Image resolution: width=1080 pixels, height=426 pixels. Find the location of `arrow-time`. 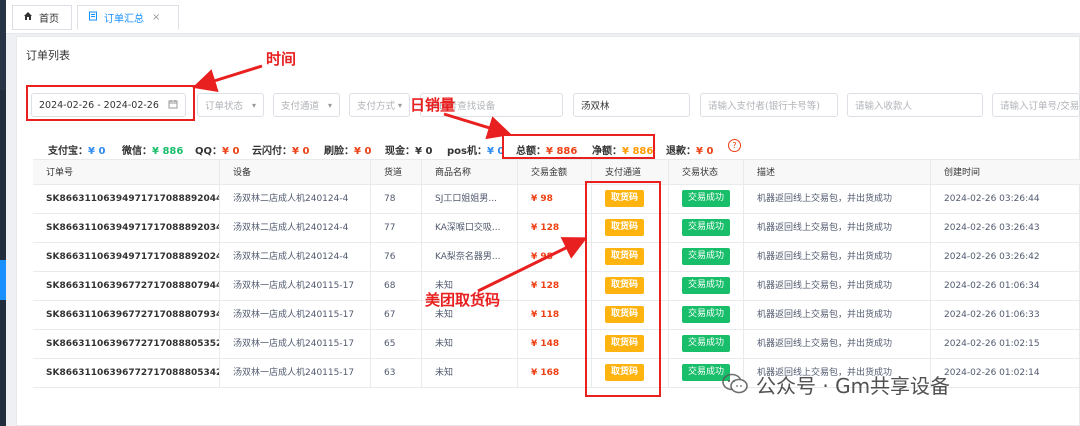

arrow-time is located at coordinates (227, 78).